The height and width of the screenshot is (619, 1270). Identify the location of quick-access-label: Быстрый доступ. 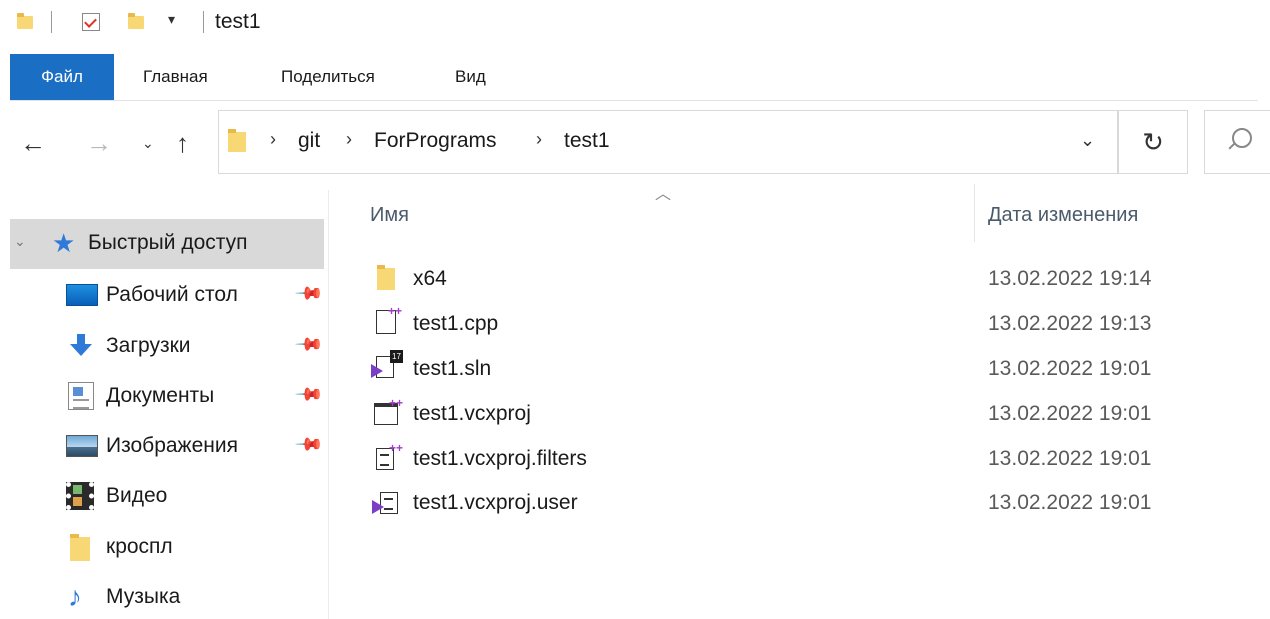
(168, 242).